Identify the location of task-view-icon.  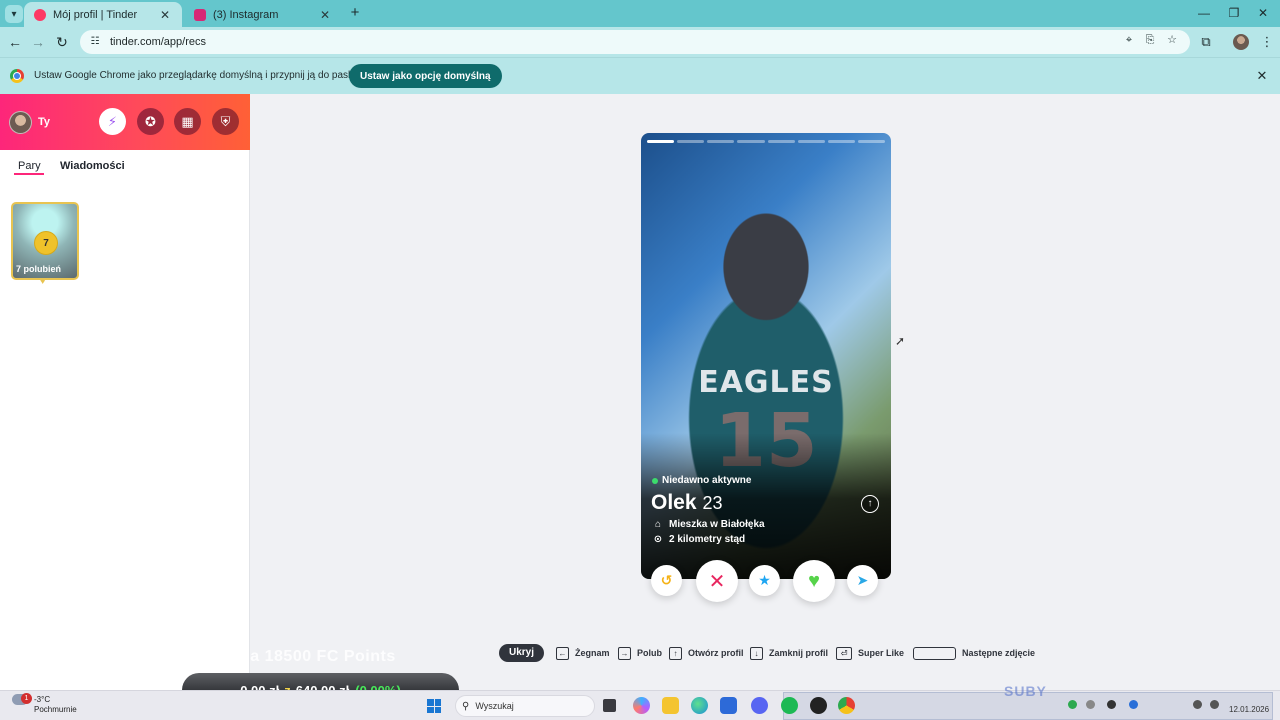
(609, 705).